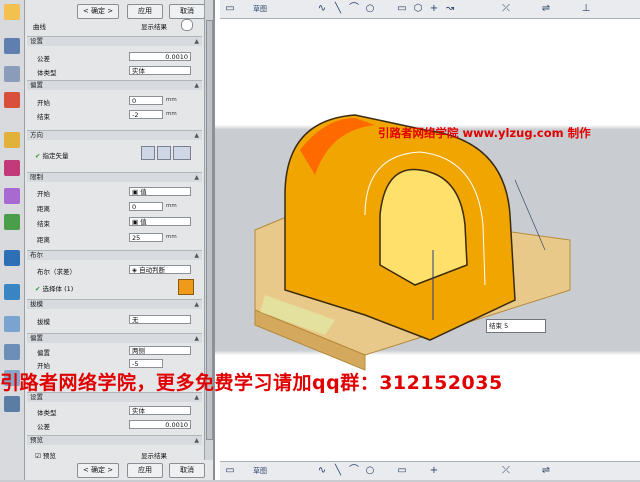 The height and width of the screenshot is (482, 640). Describe the element at coordinates (58, 289) in the screenshot. I see `select-body-text: 选择体 (1)` at that location.